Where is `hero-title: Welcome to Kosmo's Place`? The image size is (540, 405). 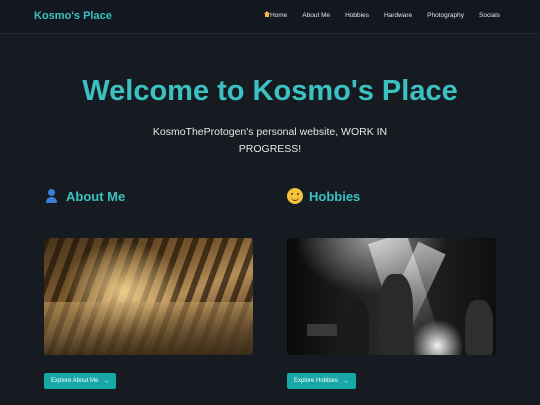
hero-title: Welcome to Kosmo's Place is located at coordinates (270, 91).